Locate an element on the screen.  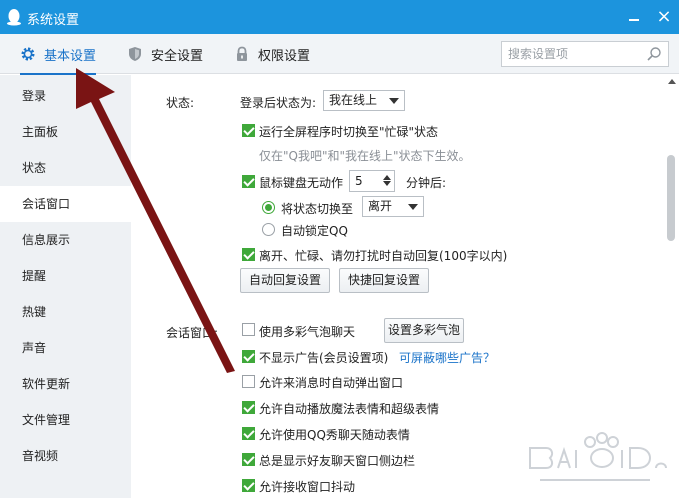
ads-info-link: 可屏蔽哪些广告？ is located at coordinates (447, 357).